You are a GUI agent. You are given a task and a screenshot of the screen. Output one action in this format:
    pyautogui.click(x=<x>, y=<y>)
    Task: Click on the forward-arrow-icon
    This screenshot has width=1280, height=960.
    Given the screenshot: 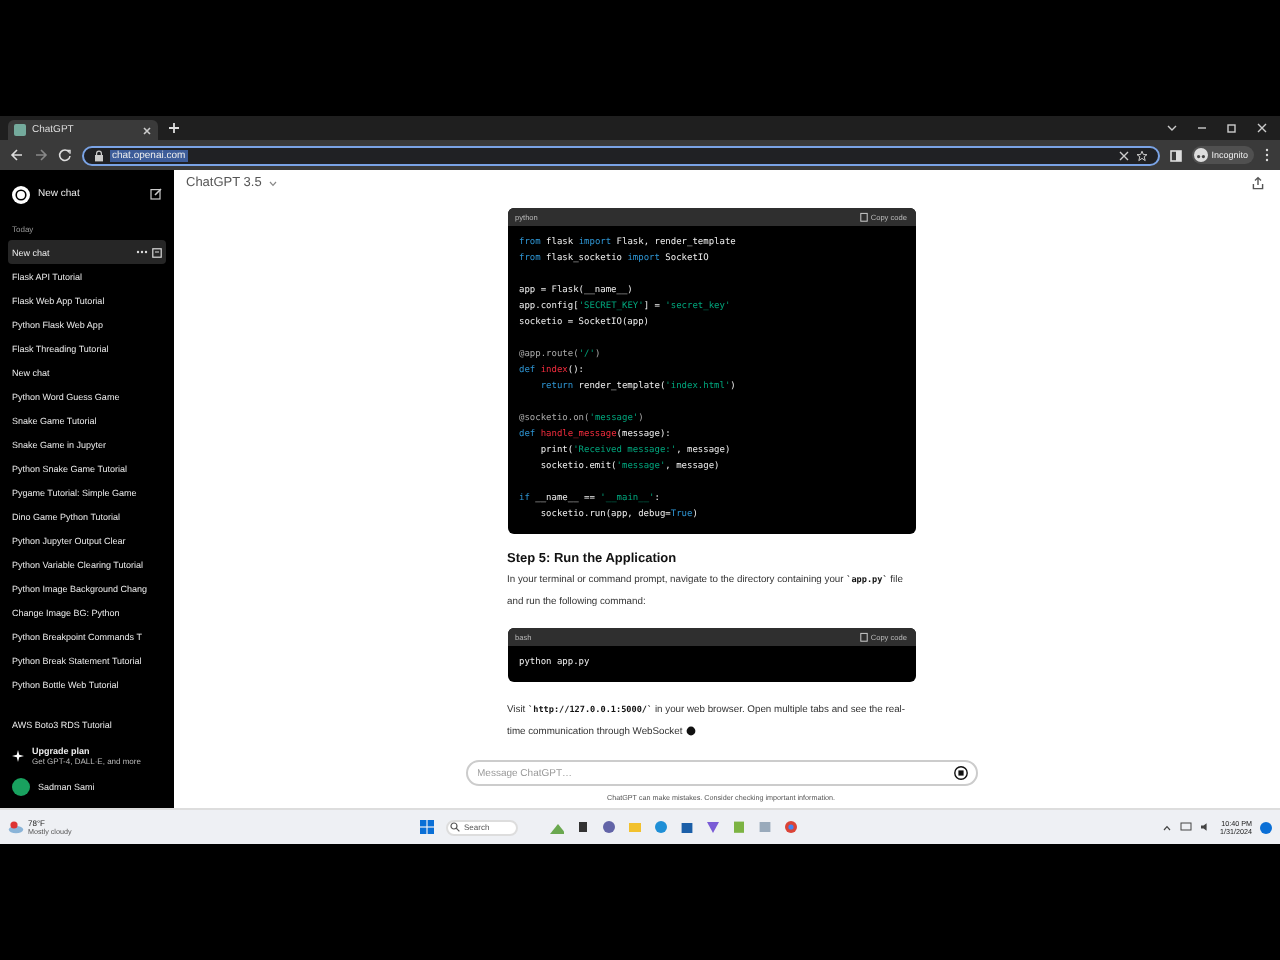 What is the action you would take?
    pyautogui.click(x=41, y=155)
    